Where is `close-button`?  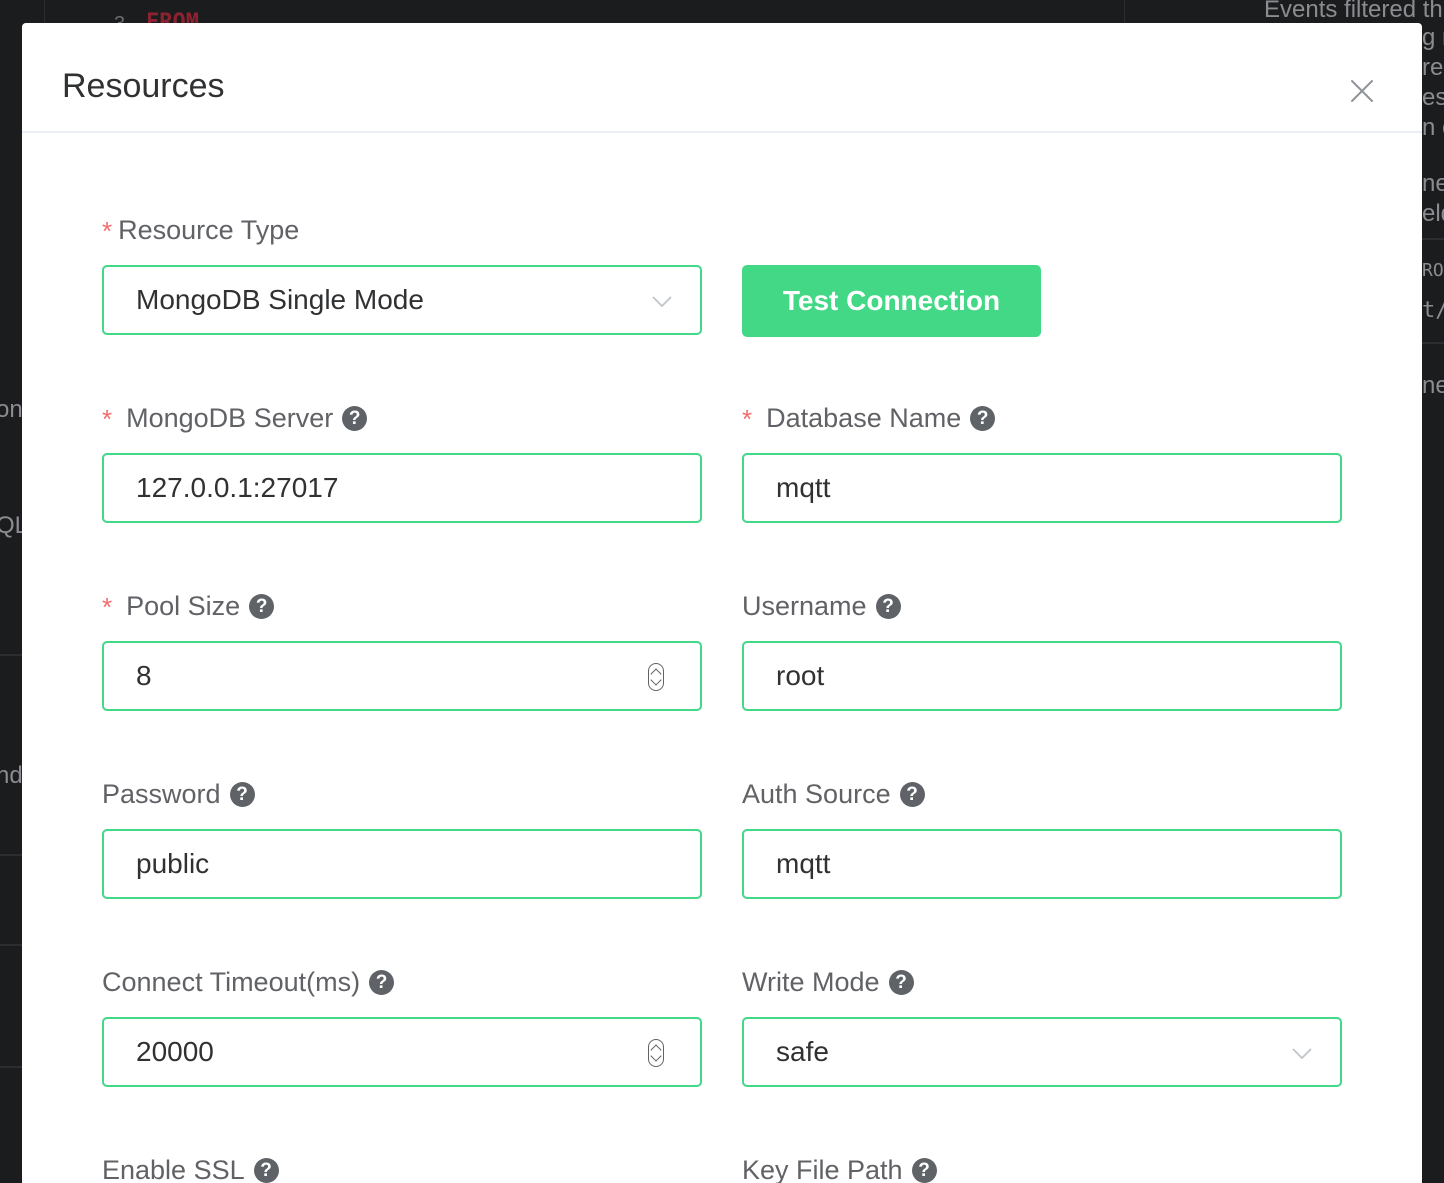 close-button is located at coordinates (1362, 91).